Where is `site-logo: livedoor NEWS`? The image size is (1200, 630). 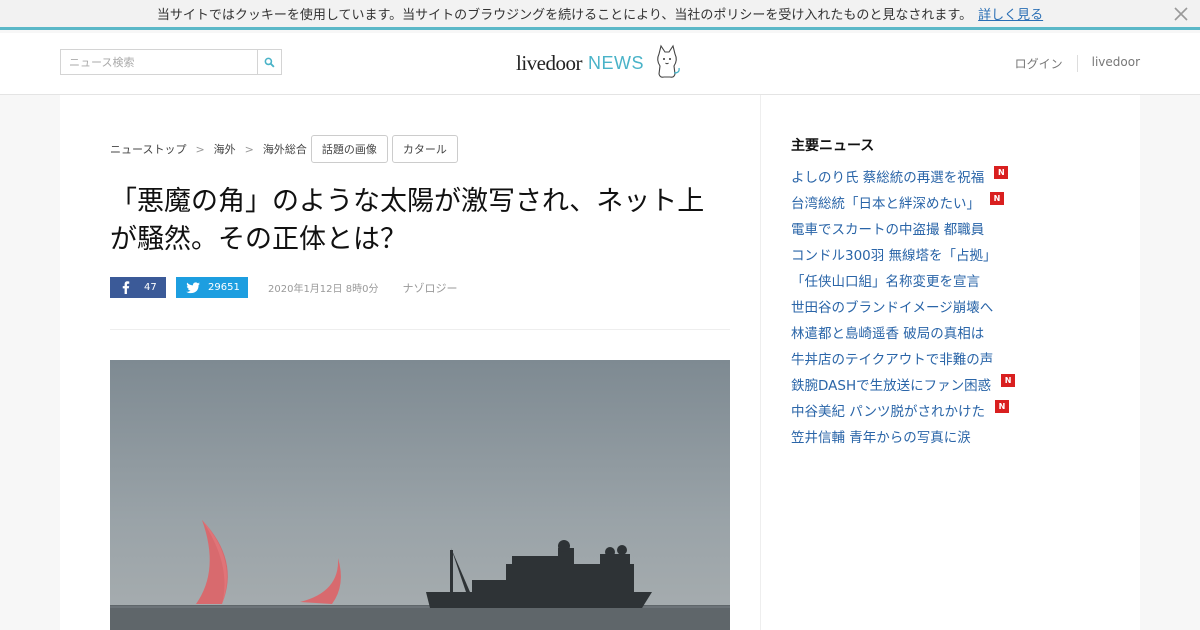 site-logo: livedoor NEWS is located at coordinates (599, 63).